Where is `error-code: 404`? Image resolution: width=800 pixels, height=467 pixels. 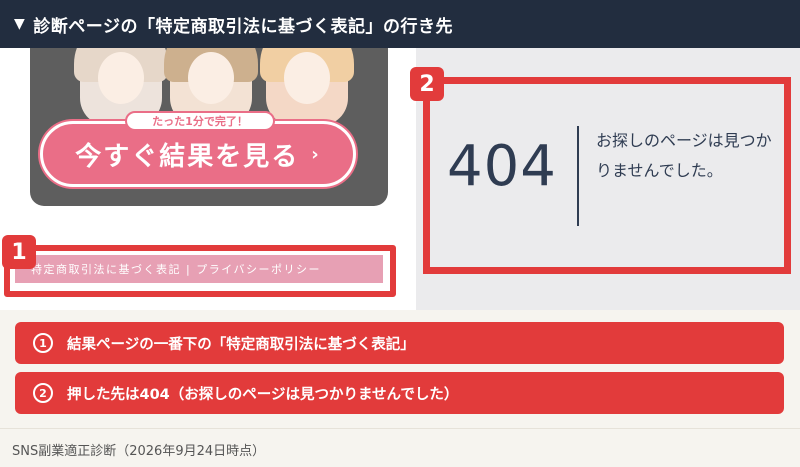 error-code: 404 is located at coordinates (502, 166).